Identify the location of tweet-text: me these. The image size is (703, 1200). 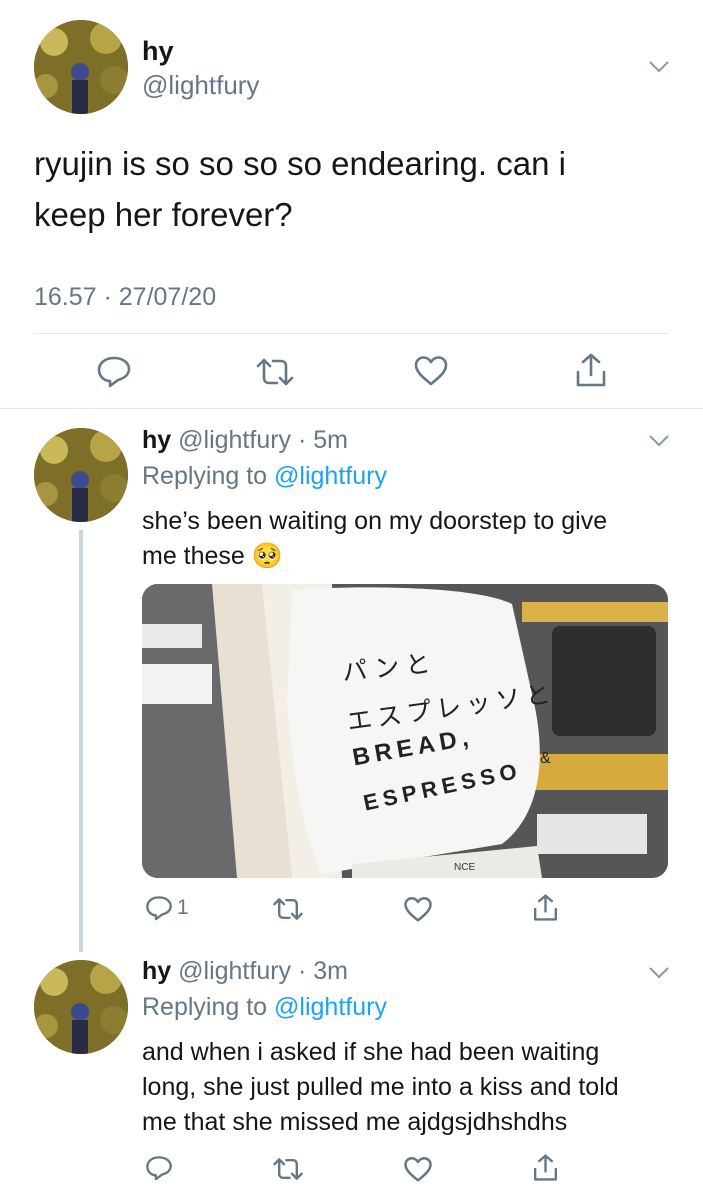
(193, 556).